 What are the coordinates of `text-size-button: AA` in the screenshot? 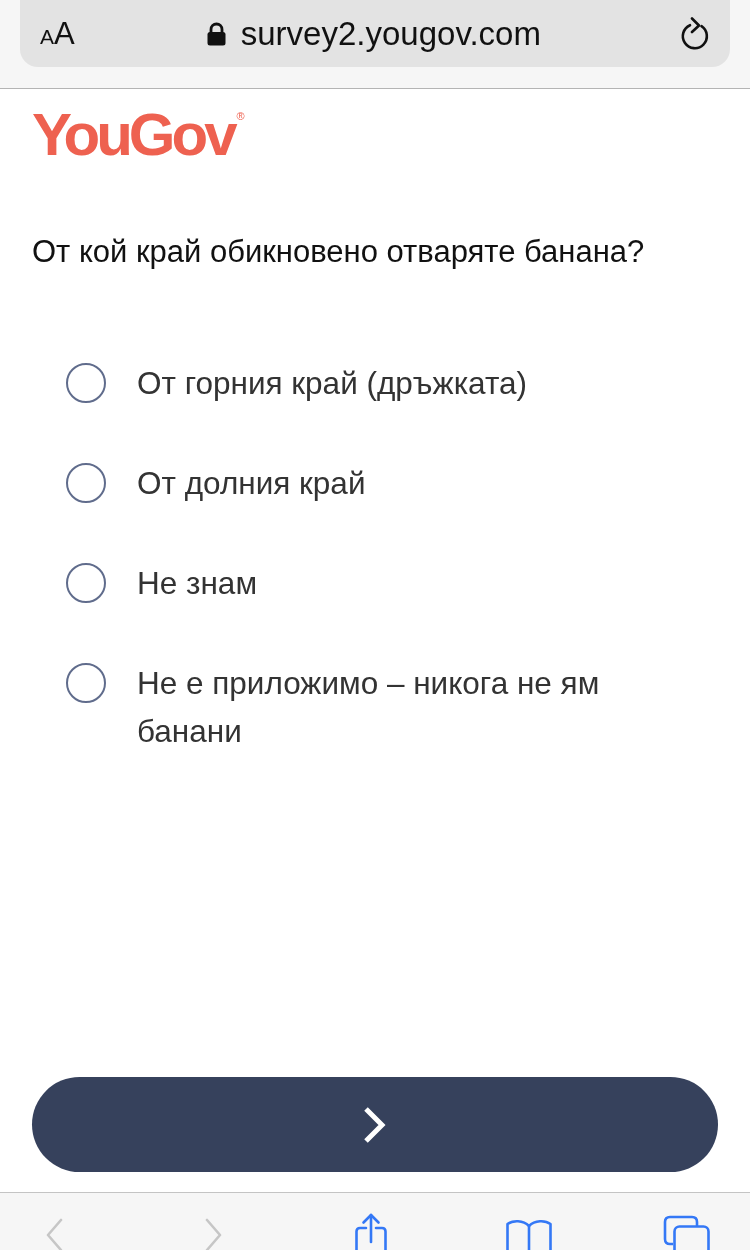 It's located at (57, 33).